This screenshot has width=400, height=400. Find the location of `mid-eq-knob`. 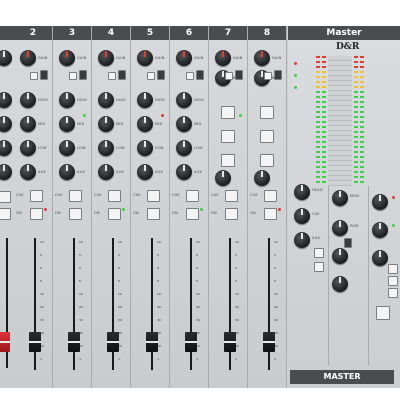

mid-eq-knob is located at coordinates (6, 124).